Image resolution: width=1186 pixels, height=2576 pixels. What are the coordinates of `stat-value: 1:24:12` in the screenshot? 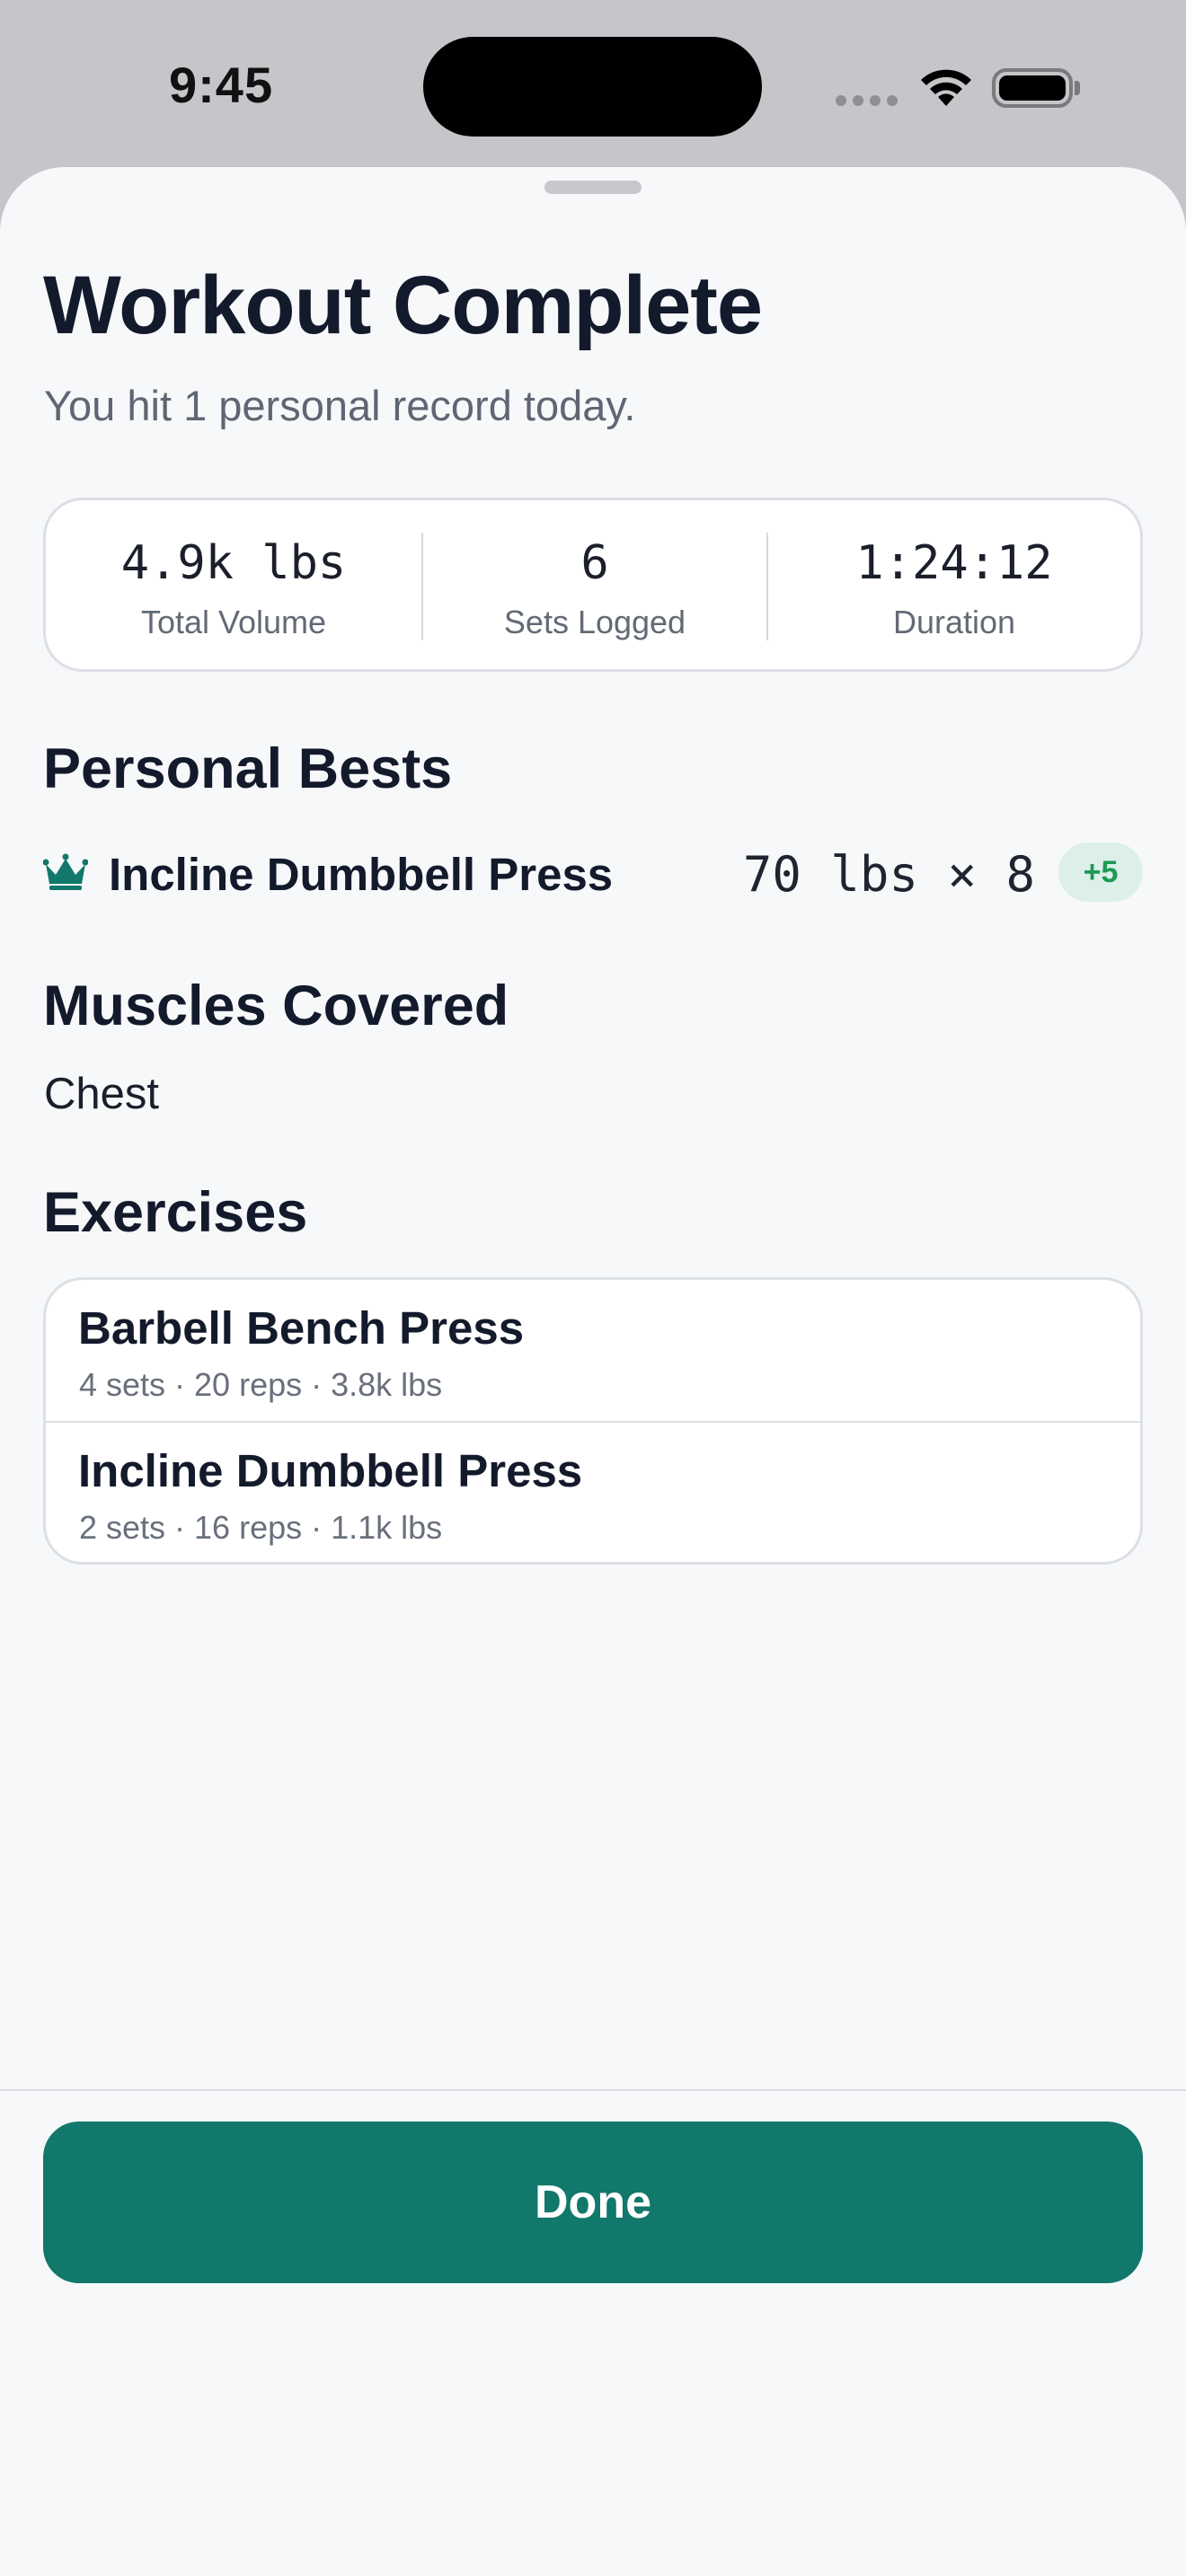 It's located at (954, 563).